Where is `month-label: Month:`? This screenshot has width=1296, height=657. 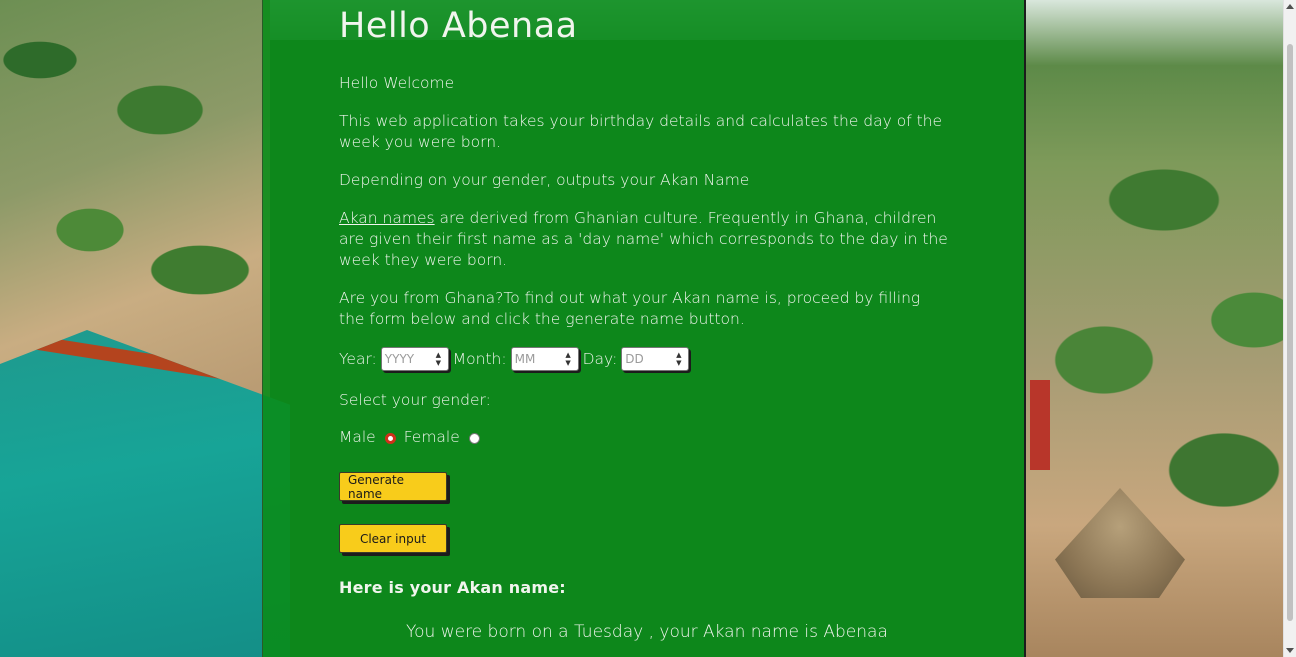 month-label: Month: is located at coordinates (479, 359).